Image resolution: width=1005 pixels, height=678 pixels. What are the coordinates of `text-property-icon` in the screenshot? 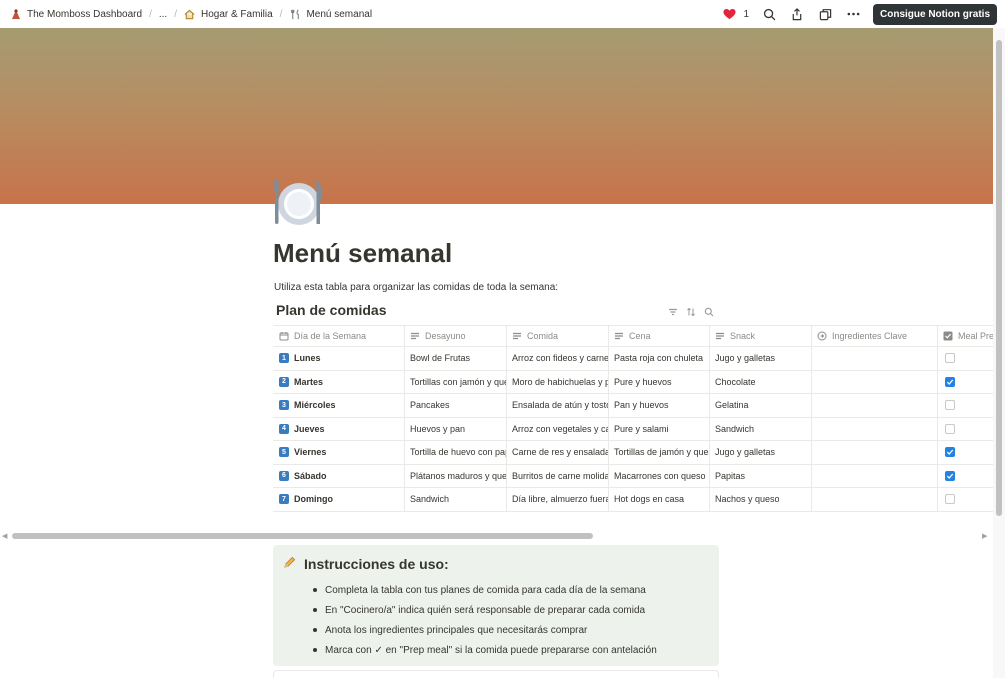 It's located at (720, 336).